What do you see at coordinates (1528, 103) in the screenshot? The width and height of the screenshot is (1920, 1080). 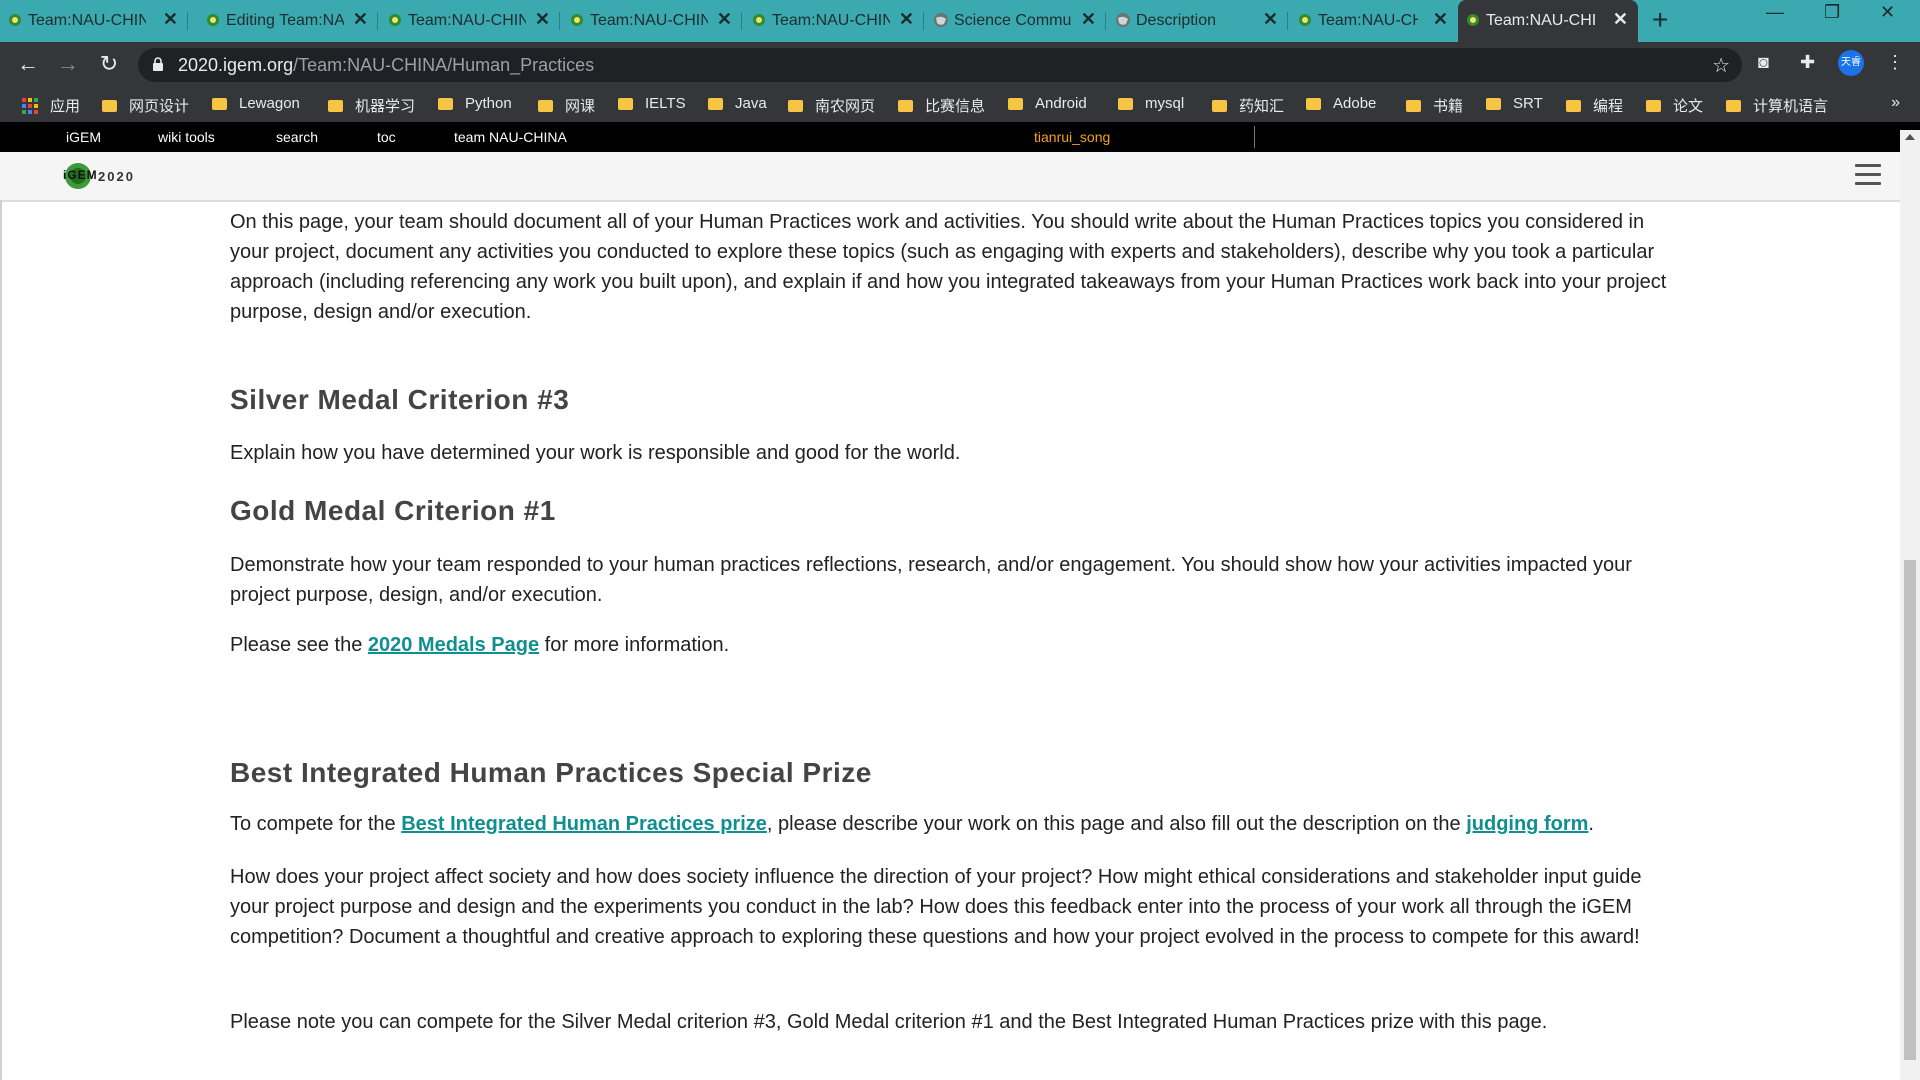 I see `bookmark-label: SRT` at bounding box center [1528, 103].